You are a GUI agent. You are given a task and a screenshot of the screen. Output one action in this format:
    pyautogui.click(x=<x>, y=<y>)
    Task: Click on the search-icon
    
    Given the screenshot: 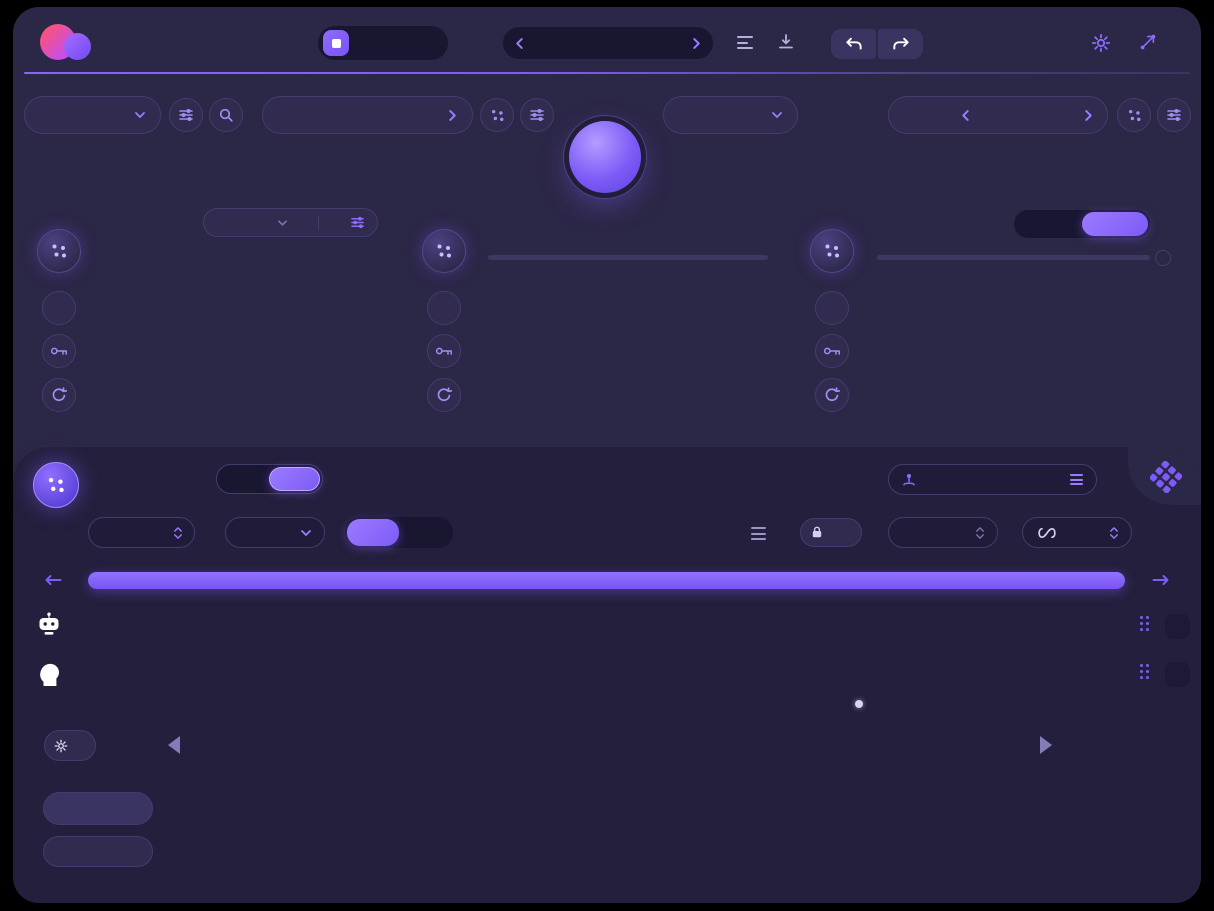 What is the action you would take?
    pyautogui.click(x=226, y=115)
    